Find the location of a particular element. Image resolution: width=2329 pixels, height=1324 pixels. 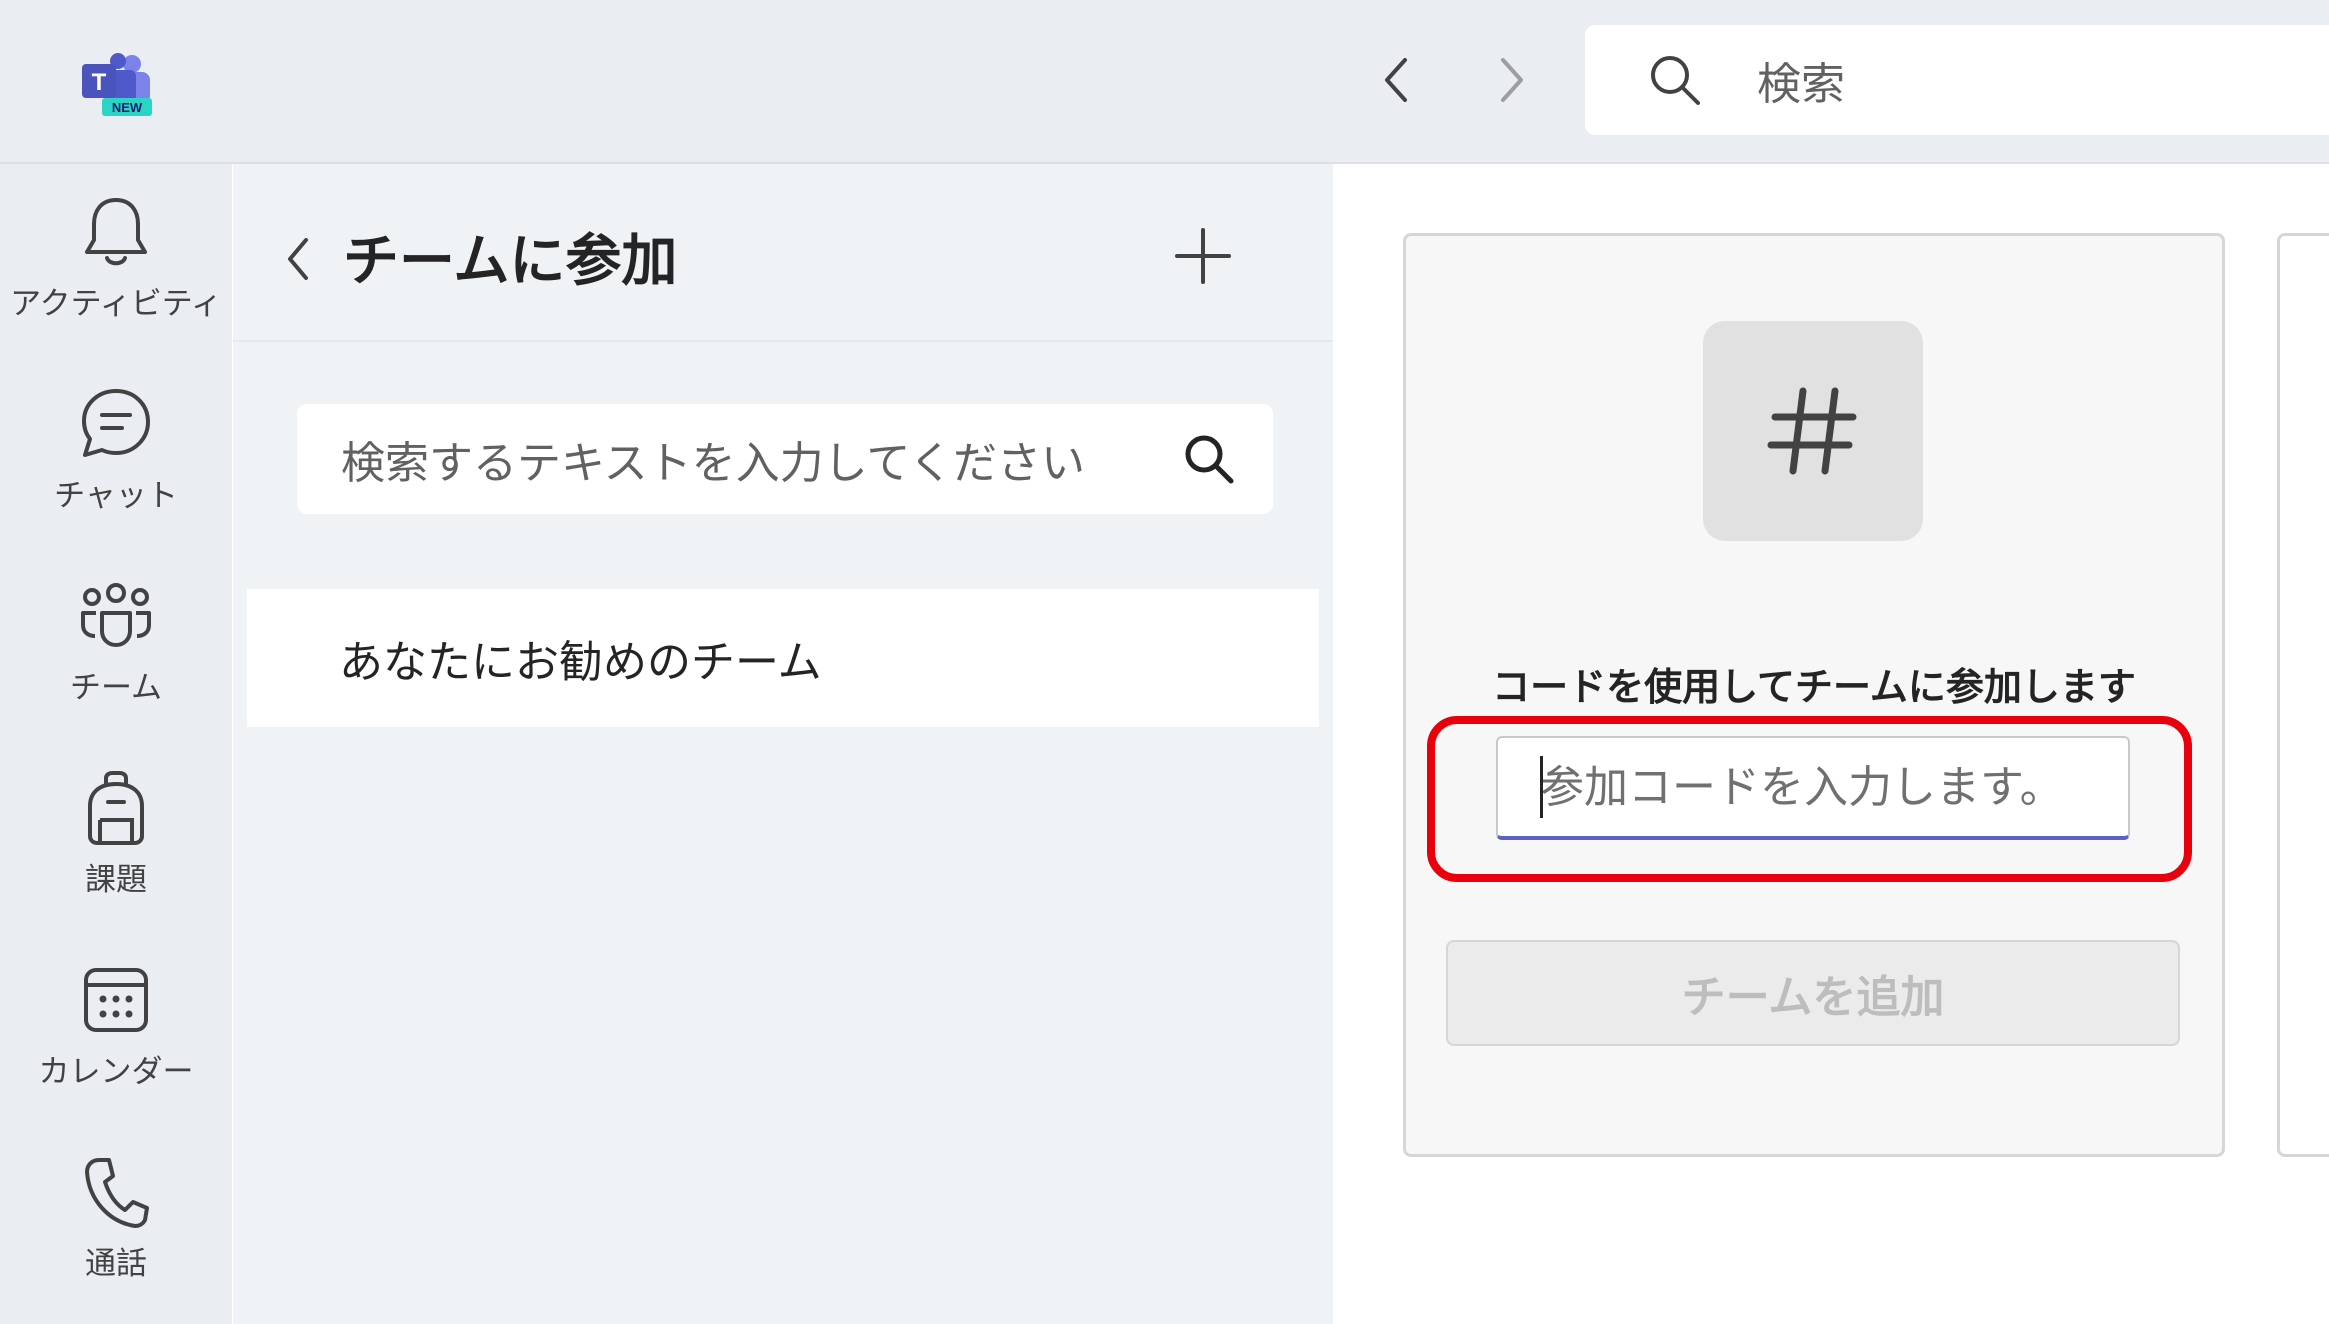

app-rail: アクティビティ チャット チーム 課題 カレンダー 通話 is located at coordinates (116, 744).